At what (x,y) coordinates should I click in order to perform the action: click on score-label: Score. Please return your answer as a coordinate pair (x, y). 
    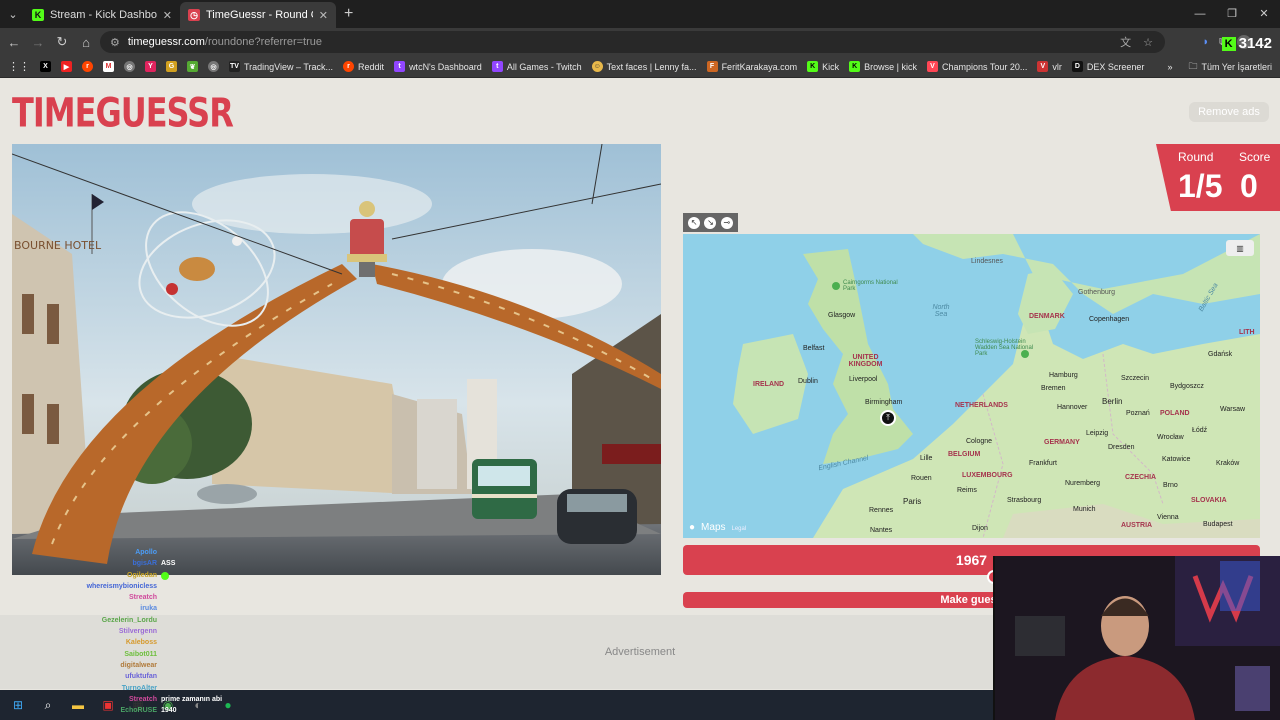
    Looking at the image, I should click on (1255, 157).